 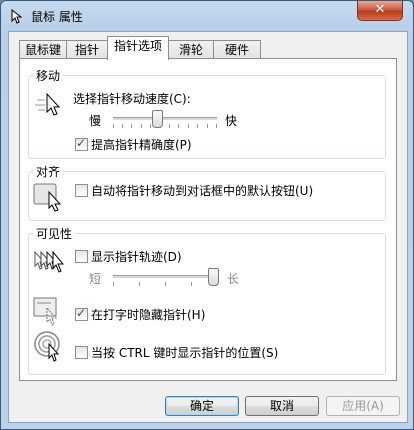 I want to click on visibility-group-label: 可见性, so click(x=54, y=233).